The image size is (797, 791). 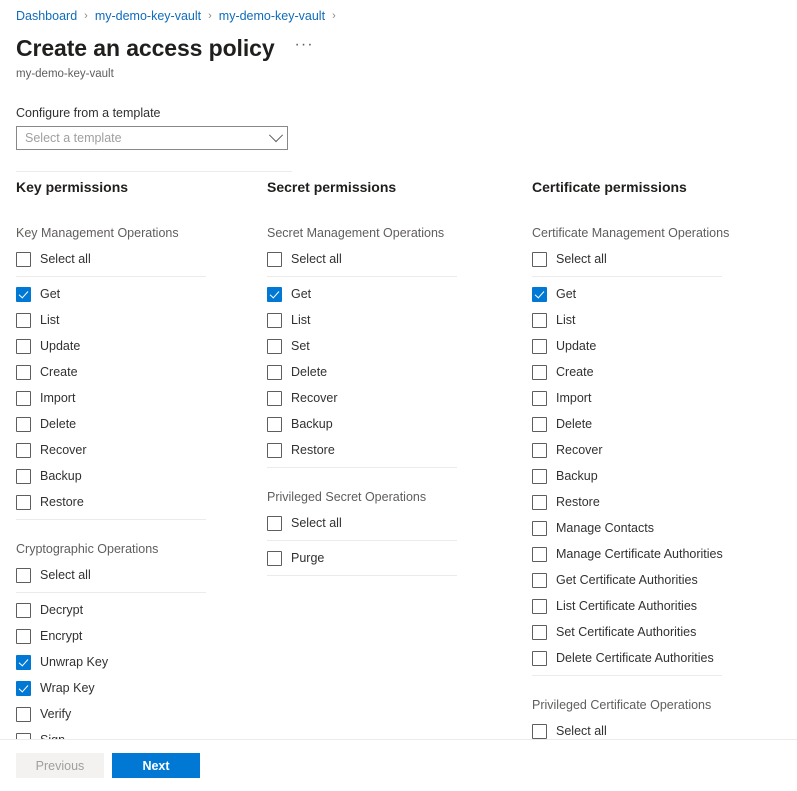 I want to click on group-label: Secret Management Operations, so click(x=356, y=233).